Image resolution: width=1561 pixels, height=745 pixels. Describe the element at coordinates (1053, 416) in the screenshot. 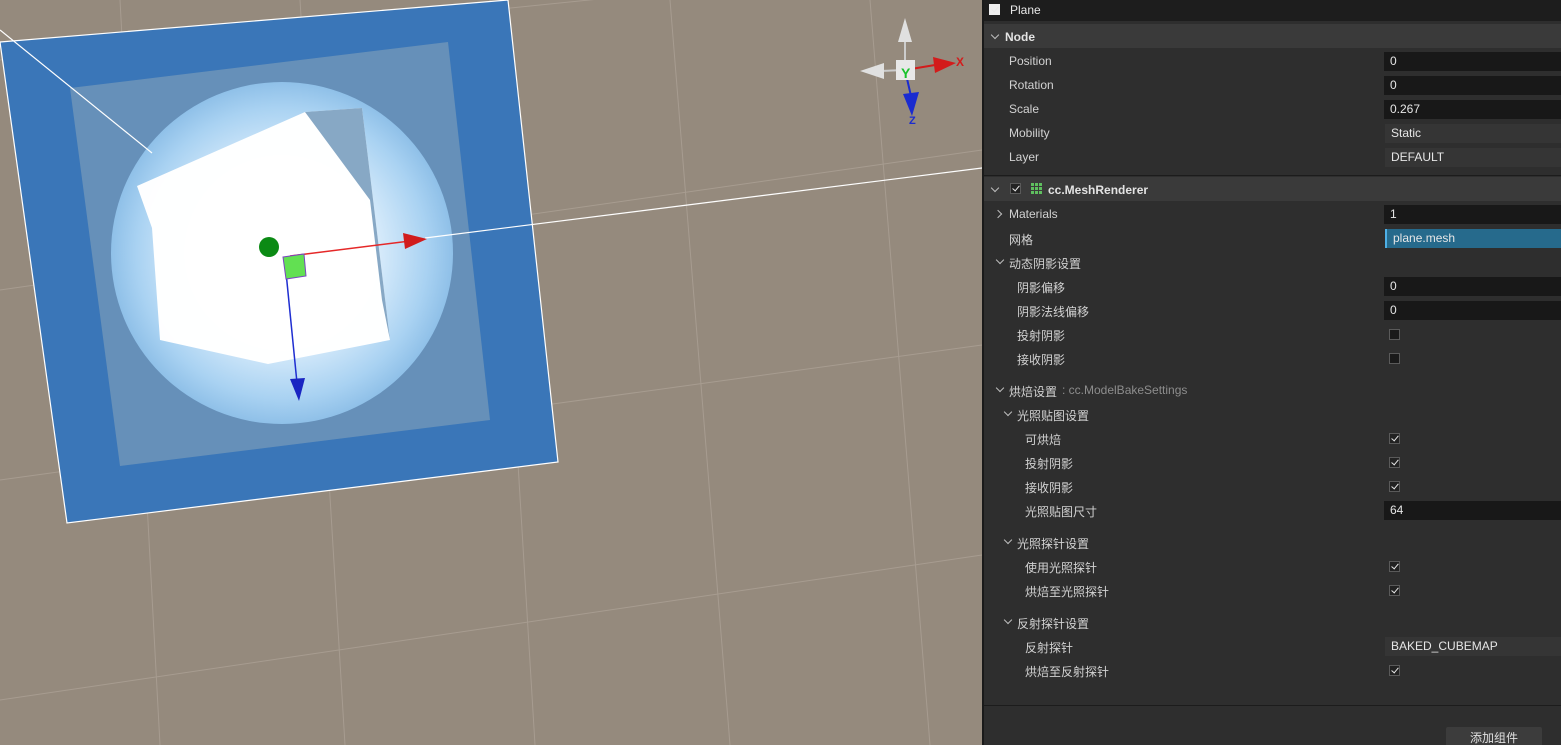

I see `lightmap-title: 光照贴图设置` at that location.